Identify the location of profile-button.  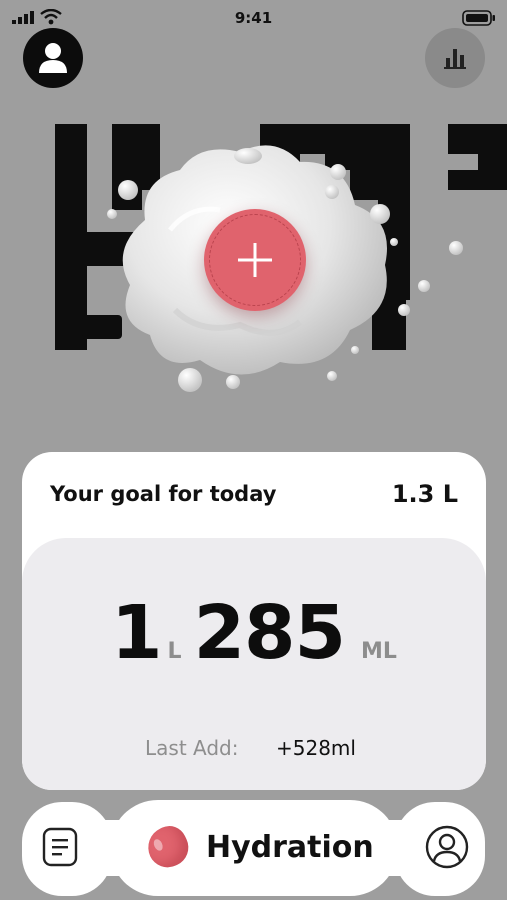
(447, 847).